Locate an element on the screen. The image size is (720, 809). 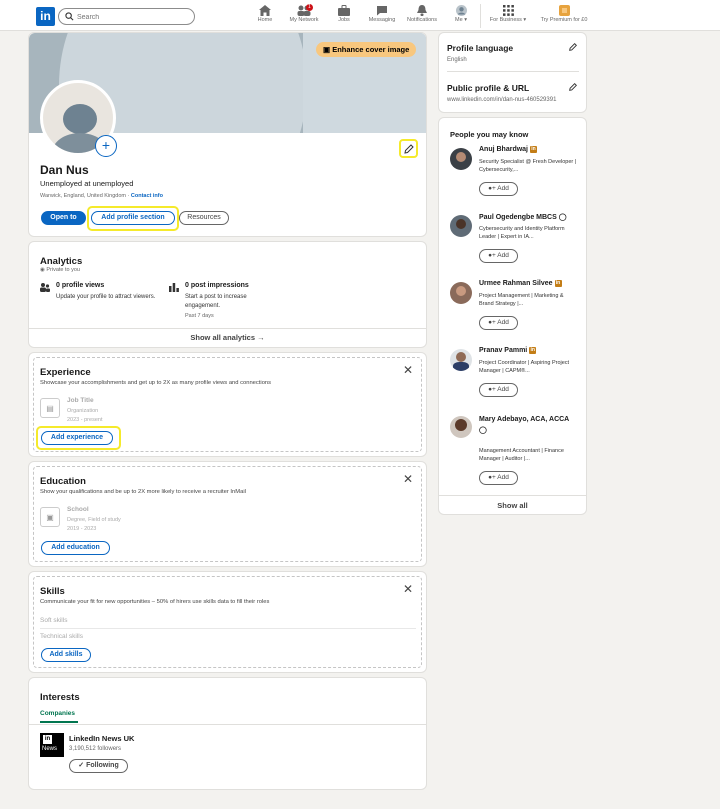
nav-notifications: Notifications is located at coordinates (422, 16).